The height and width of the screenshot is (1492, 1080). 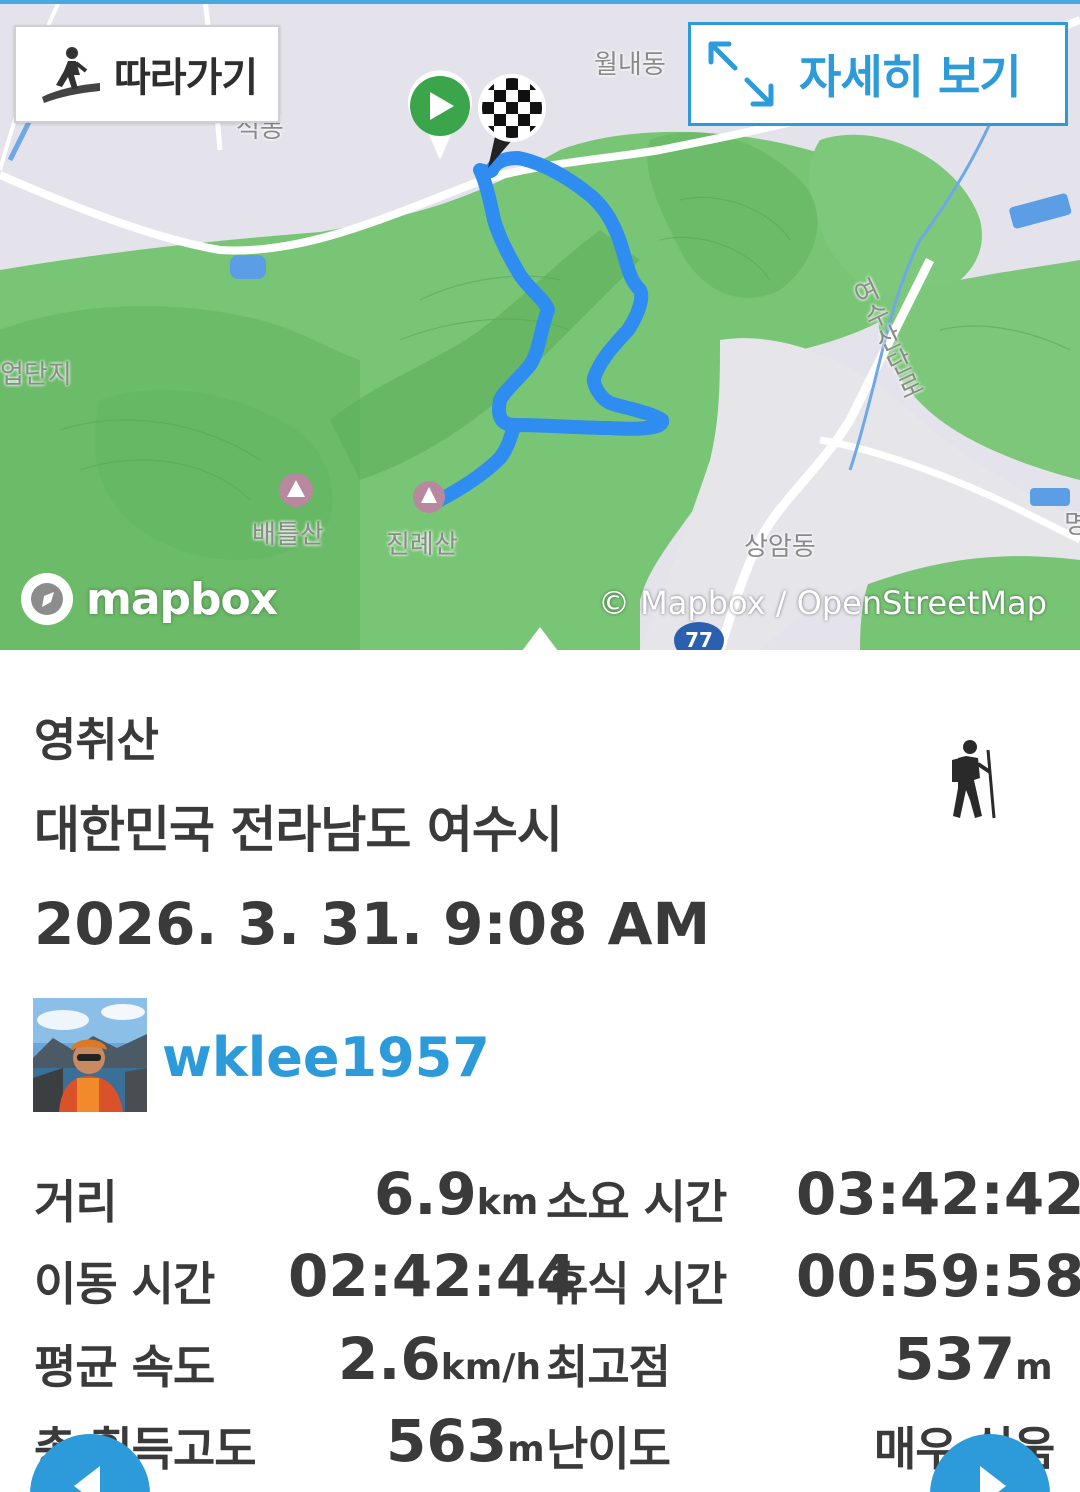 I want to click on max-altitude-number: 537, so click(x=955, y=1359).